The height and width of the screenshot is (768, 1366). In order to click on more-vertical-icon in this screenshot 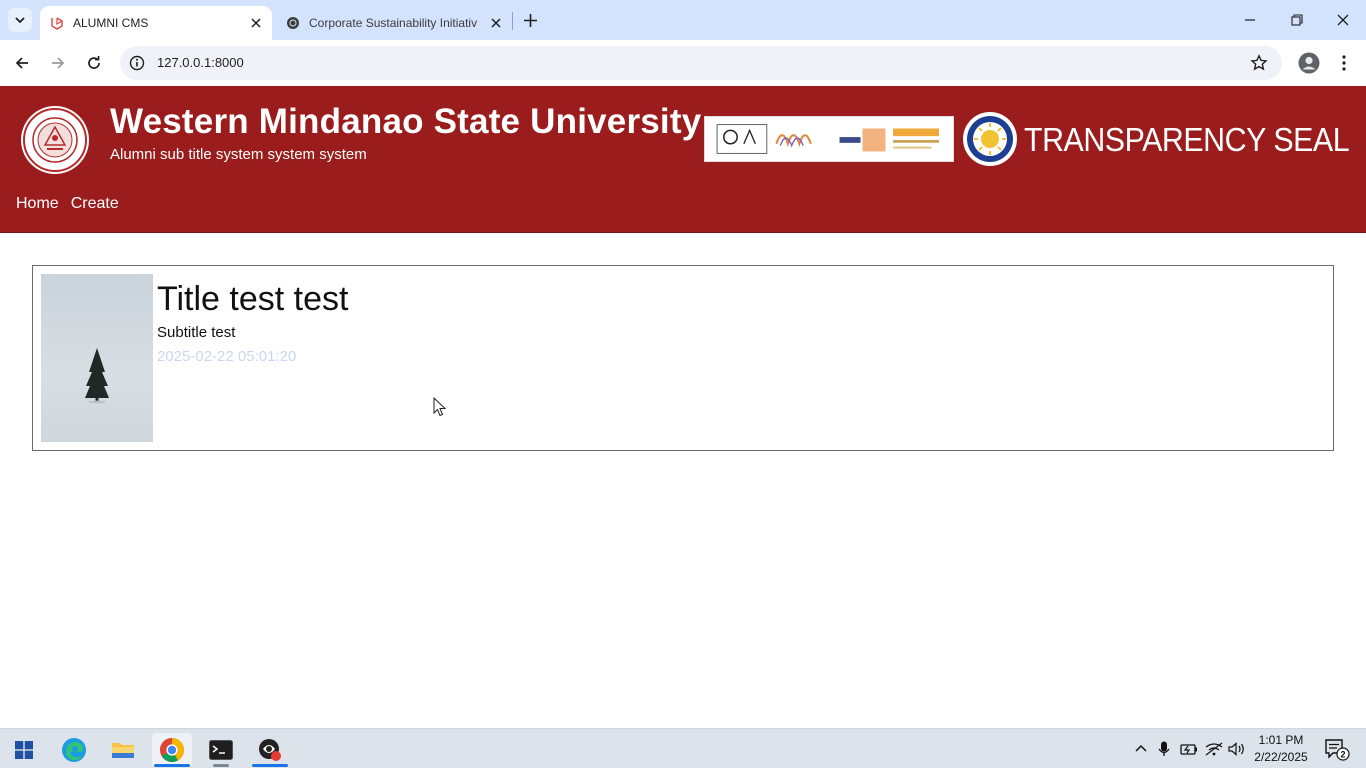, I will do `click(1344, 63)`.